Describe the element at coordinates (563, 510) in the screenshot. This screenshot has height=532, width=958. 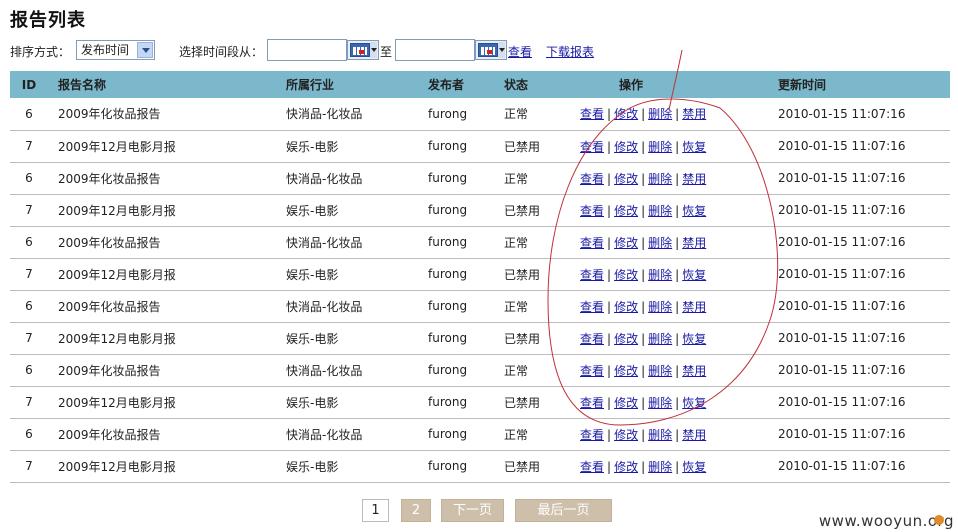
I see `last-page-button: 最后一页` at that location.